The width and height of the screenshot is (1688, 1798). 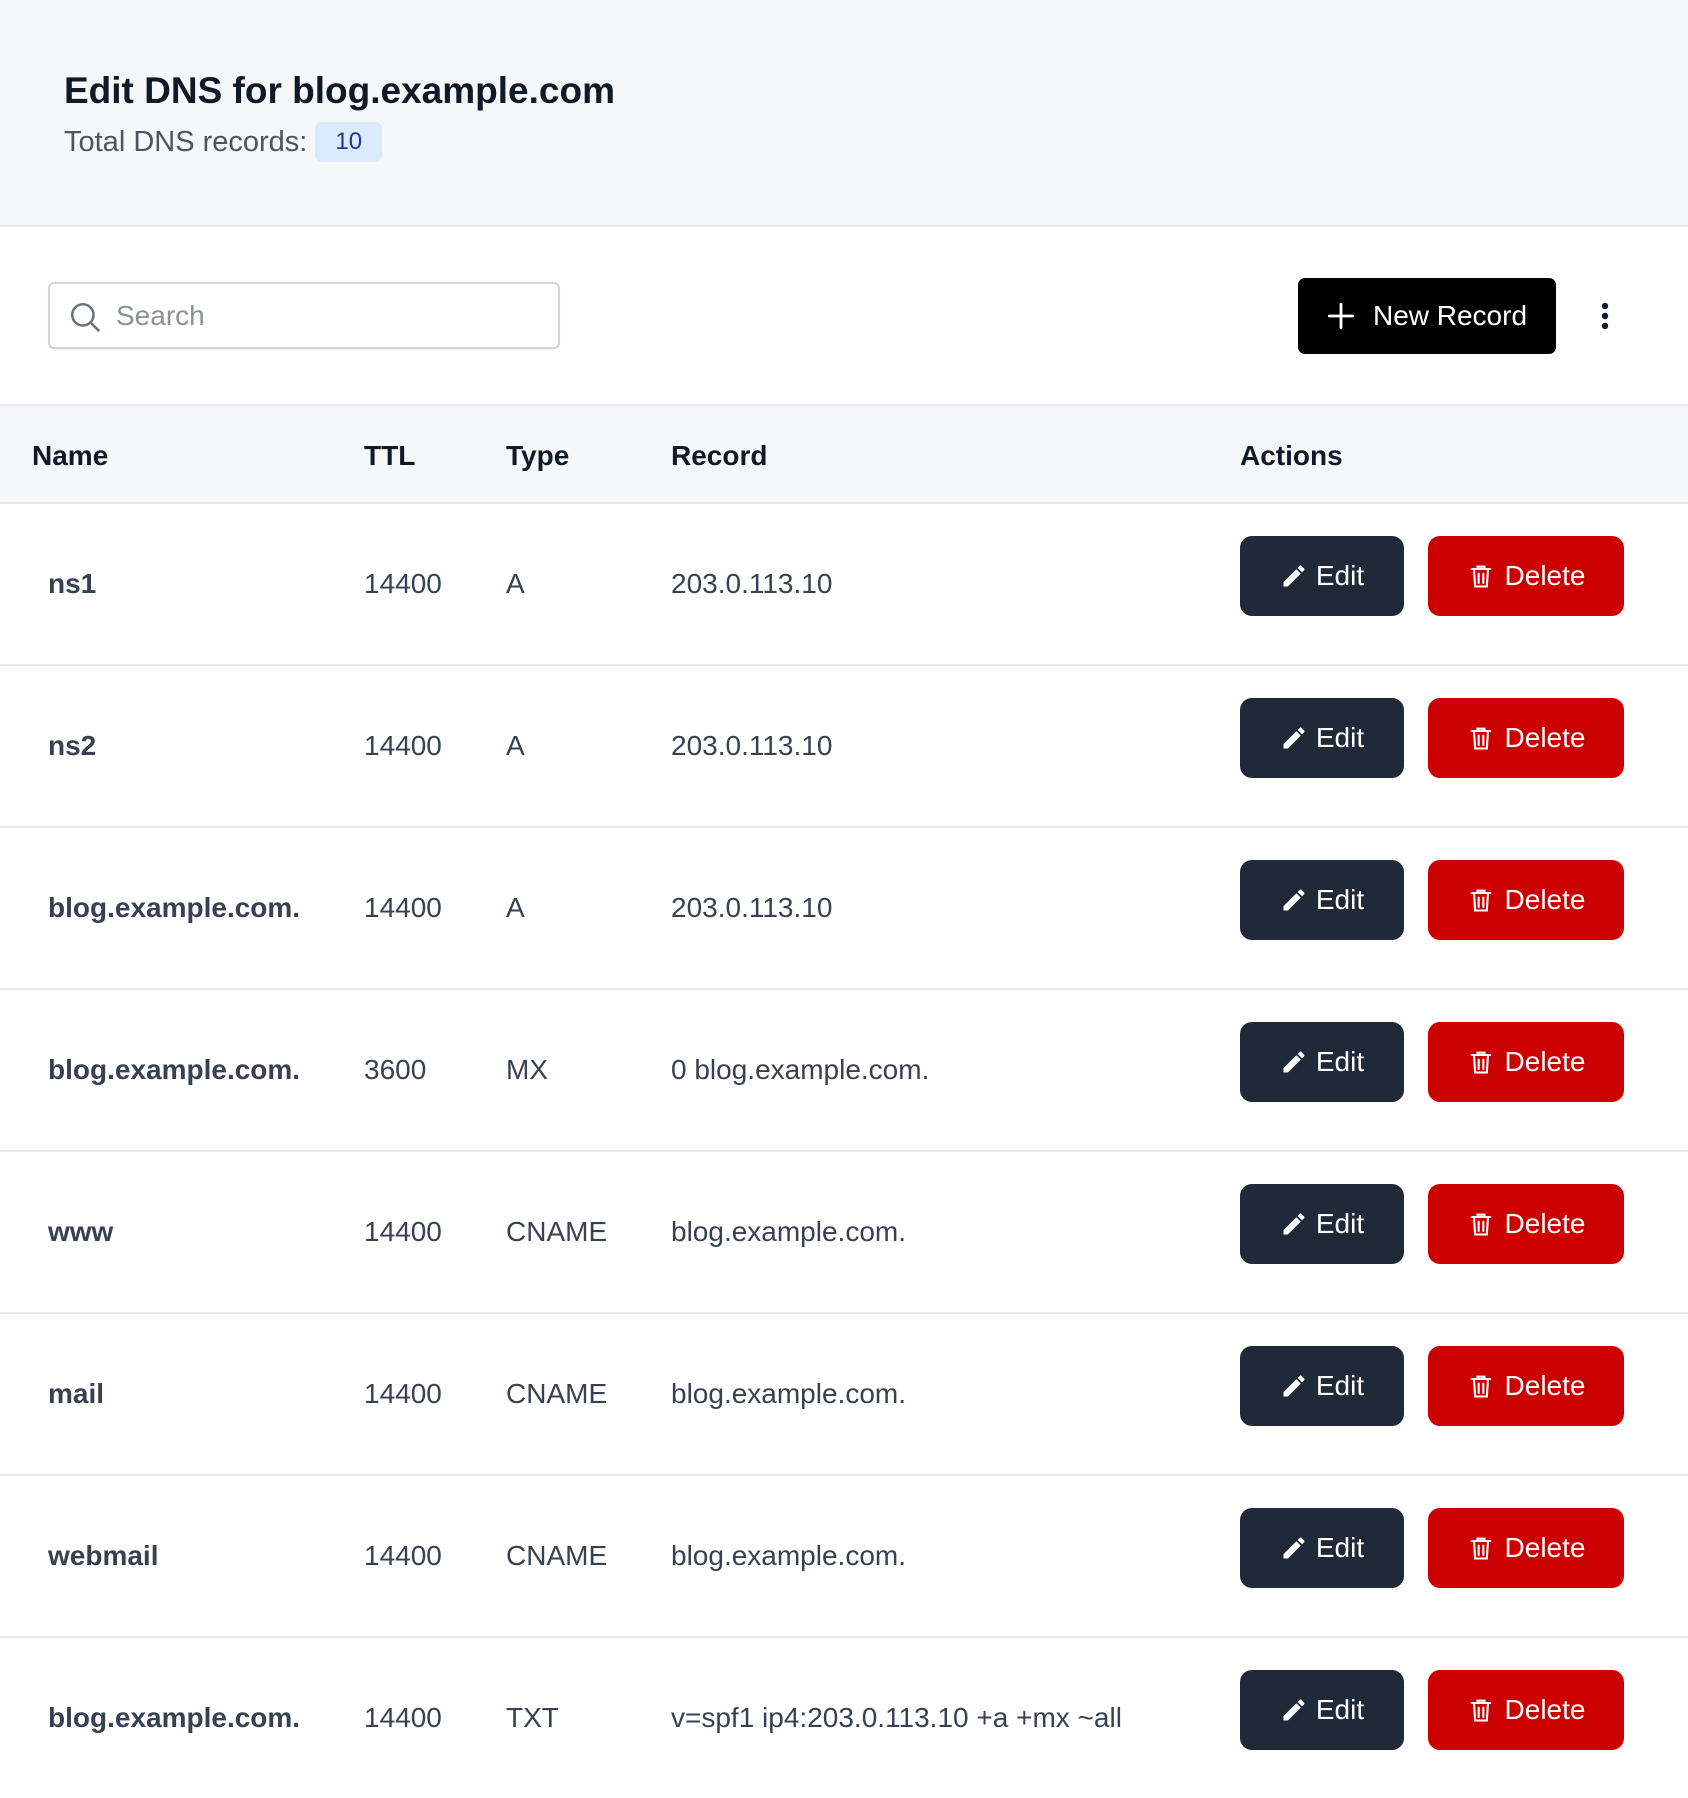 I want to click on table-row: ns2 14400 A 203.0.113.10 Edit Delete, so click(x=844, y=747).